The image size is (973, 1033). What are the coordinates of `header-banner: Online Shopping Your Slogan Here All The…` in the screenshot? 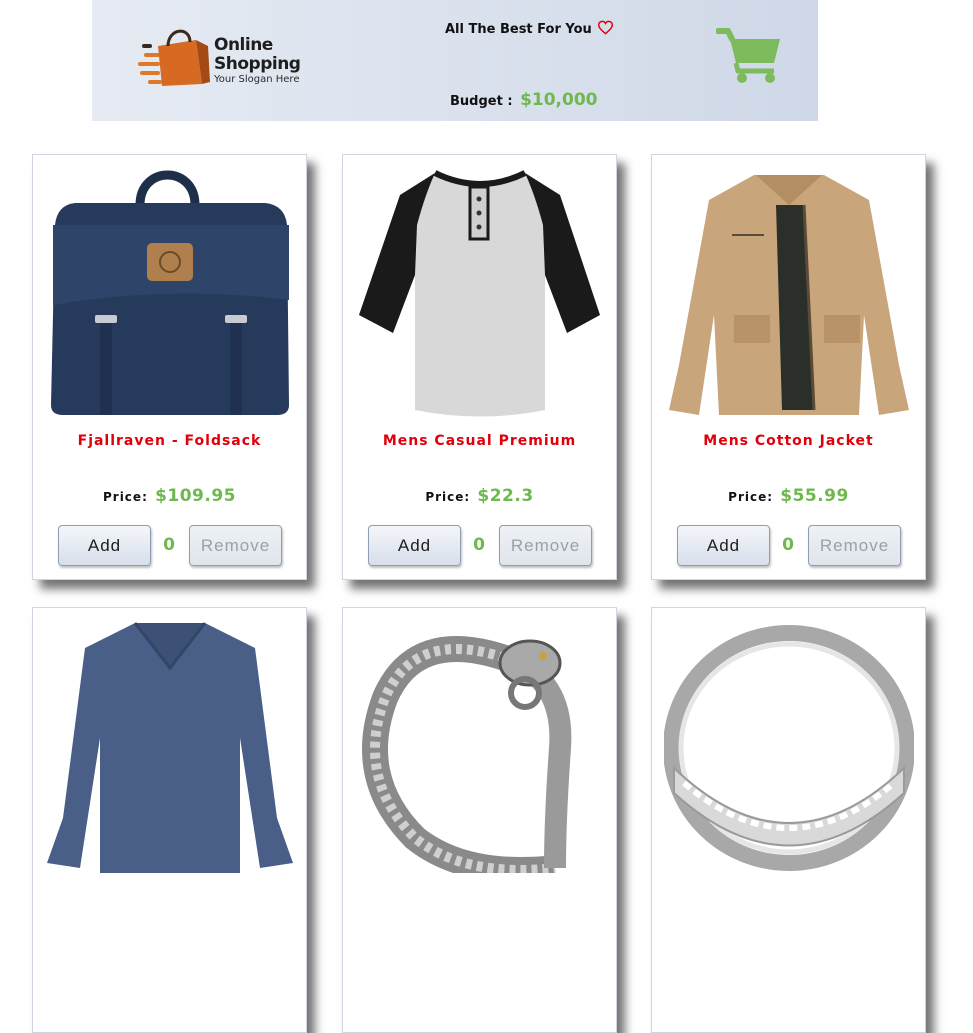 It's located at (455, 60).